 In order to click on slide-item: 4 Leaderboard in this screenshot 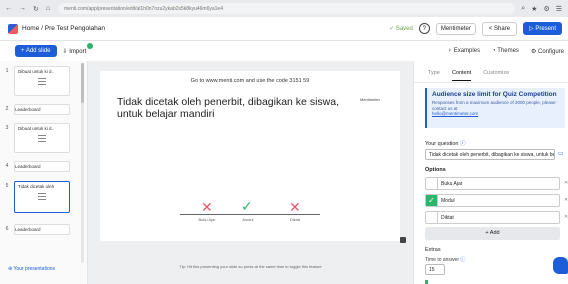, I will do `click(44, 166)`.